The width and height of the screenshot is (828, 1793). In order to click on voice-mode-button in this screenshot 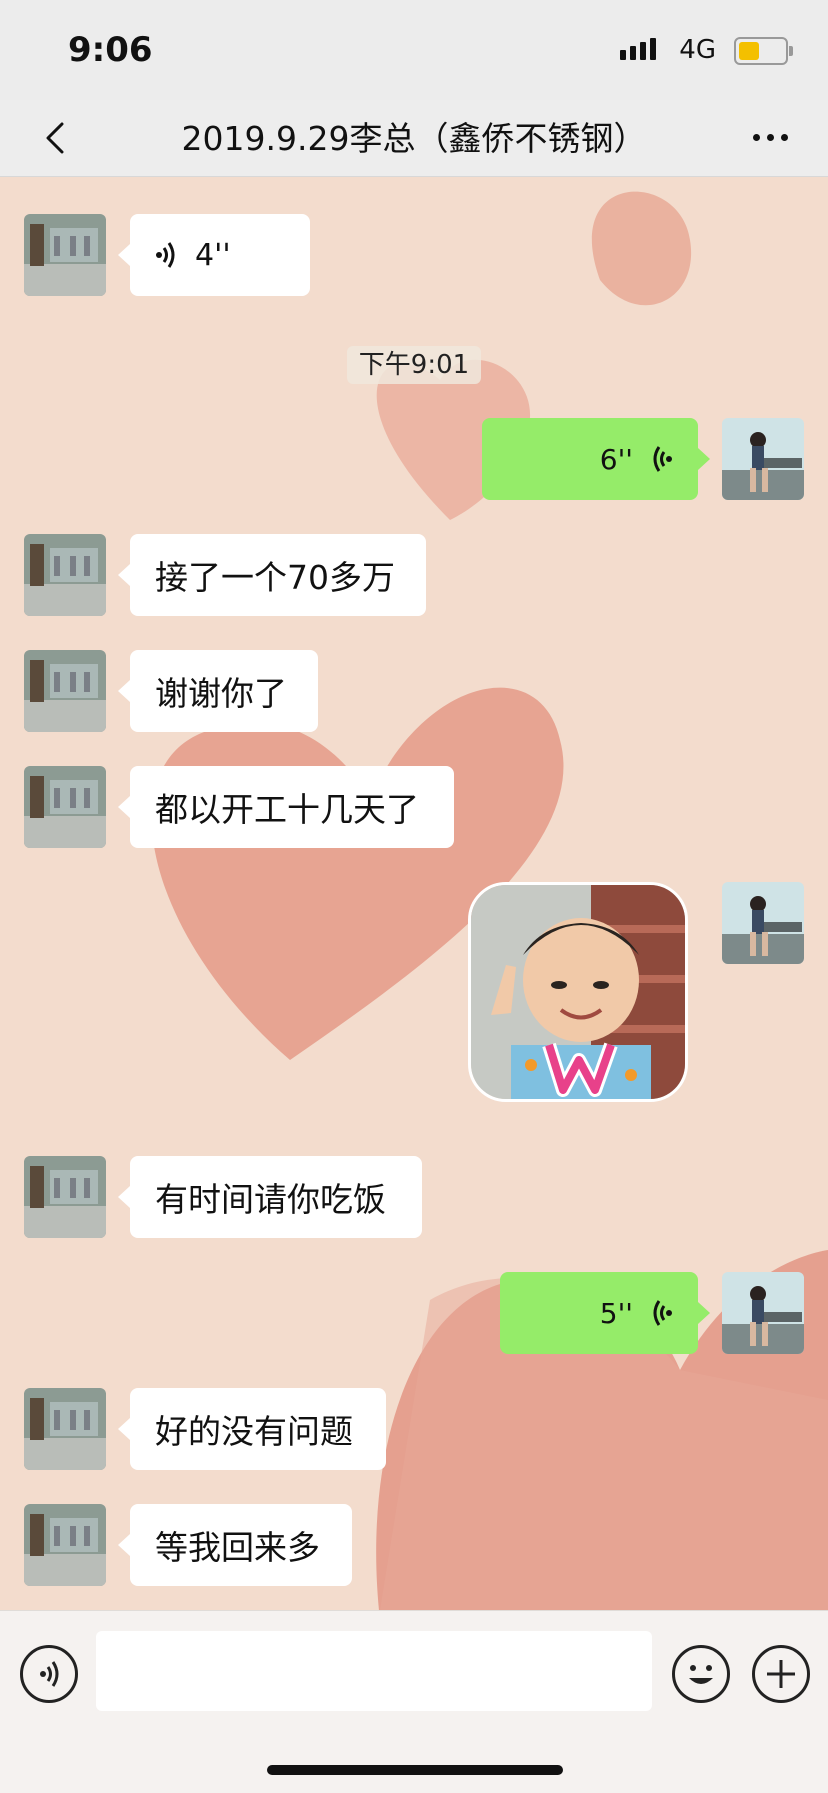, I will do `click(49, 1674)`.